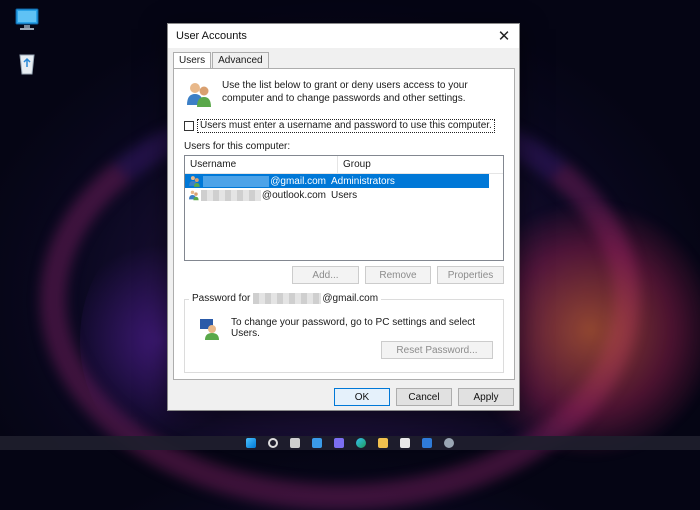 This screenshot has height=510, width=700. I want to click on cancel-button: Cancel, so click(424, 397).